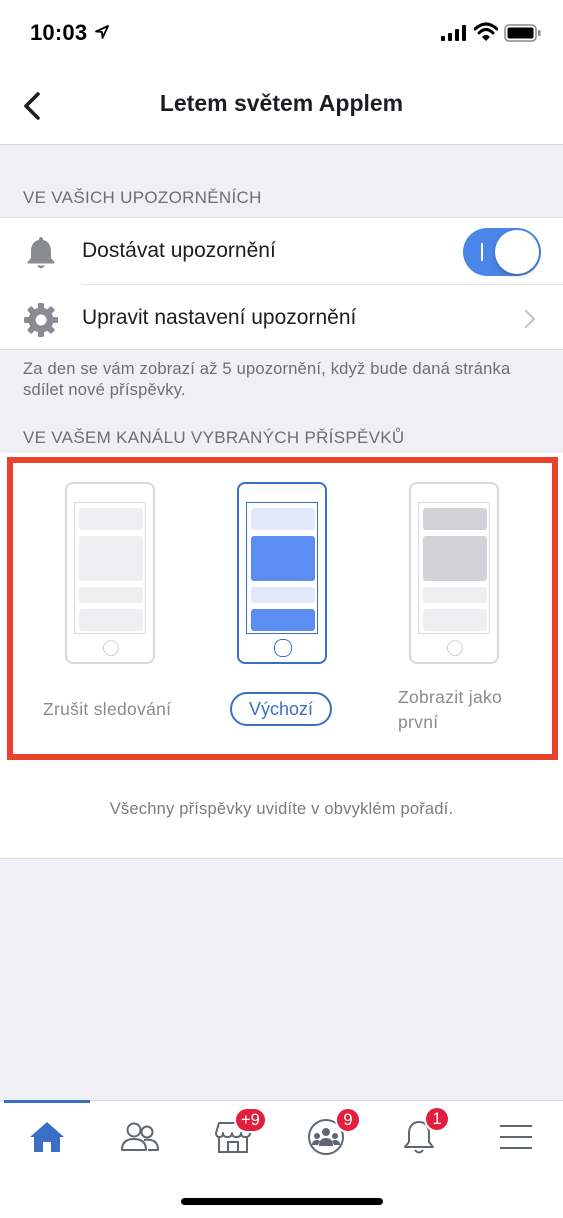  Describe the element at coordinates (179, 250) in the screenshot. I see `receive-notifications-label: Dostávat upozornění` at that location.